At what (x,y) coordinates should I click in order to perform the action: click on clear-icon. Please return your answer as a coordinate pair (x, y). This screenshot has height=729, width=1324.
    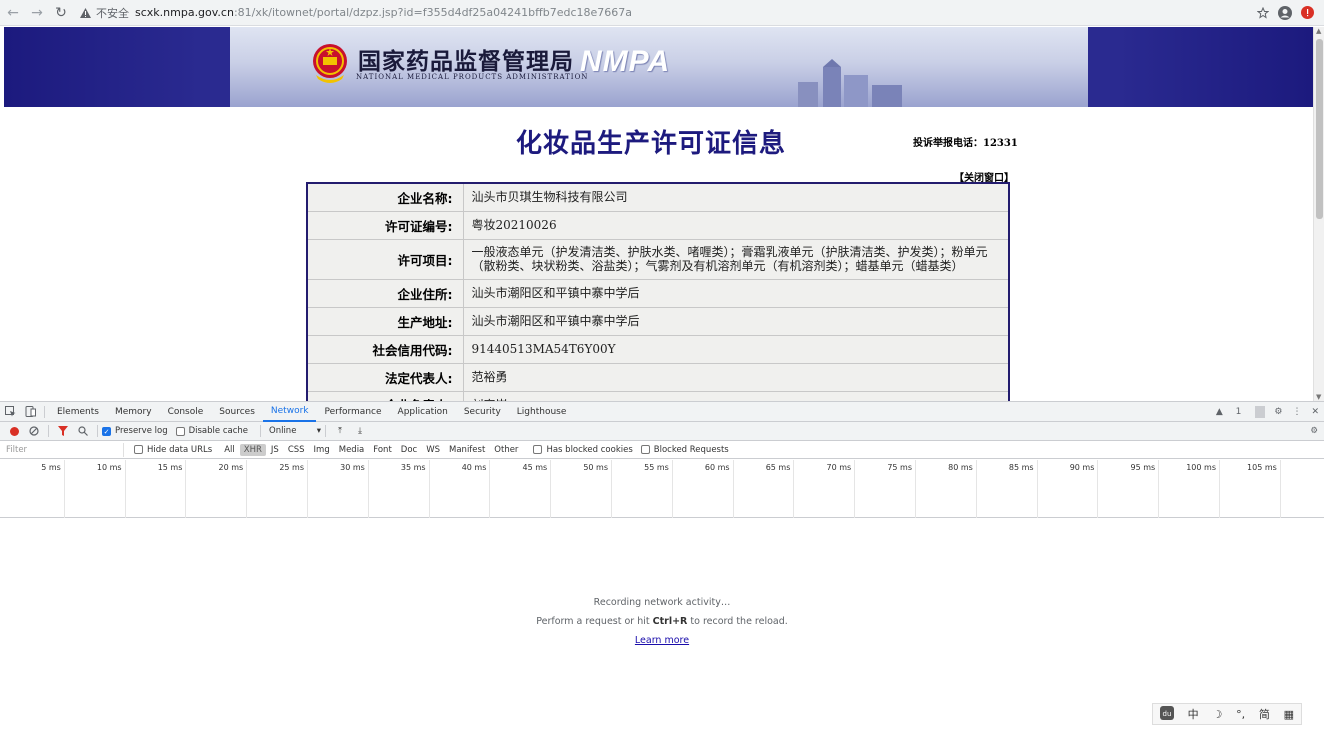
    Looking at the image, I should click on (34, 431).